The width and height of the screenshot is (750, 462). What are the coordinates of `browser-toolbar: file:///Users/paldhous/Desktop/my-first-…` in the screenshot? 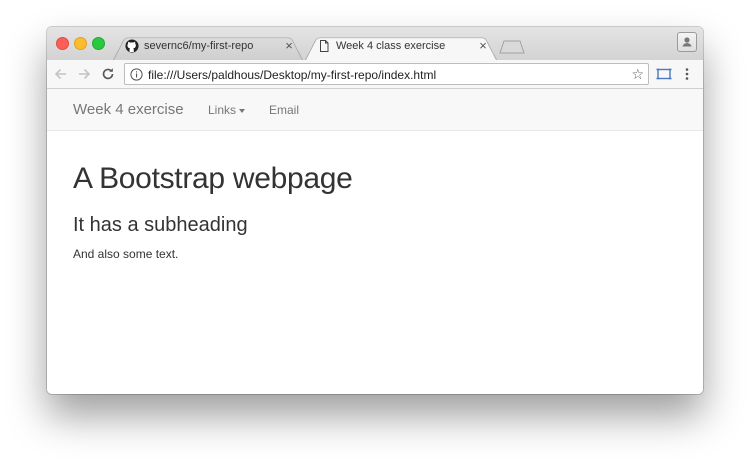 It's located at (375, 74).